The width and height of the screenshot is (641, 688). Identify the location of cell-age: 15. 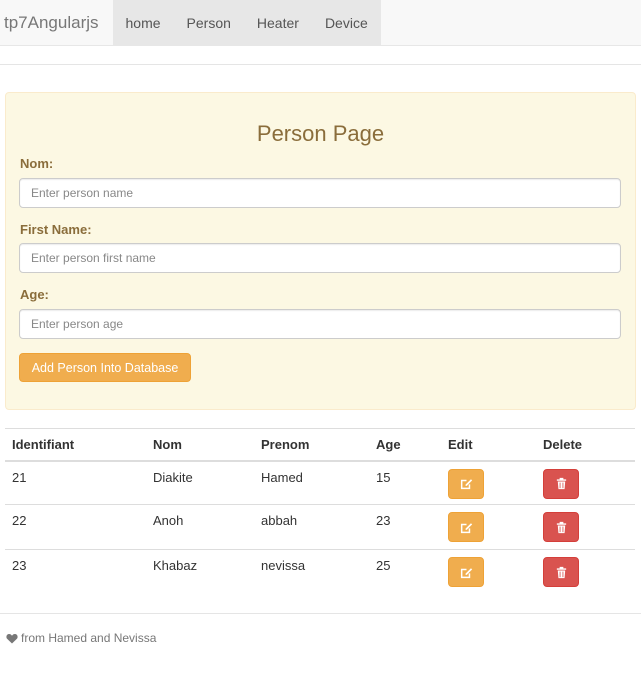
(405, 482).